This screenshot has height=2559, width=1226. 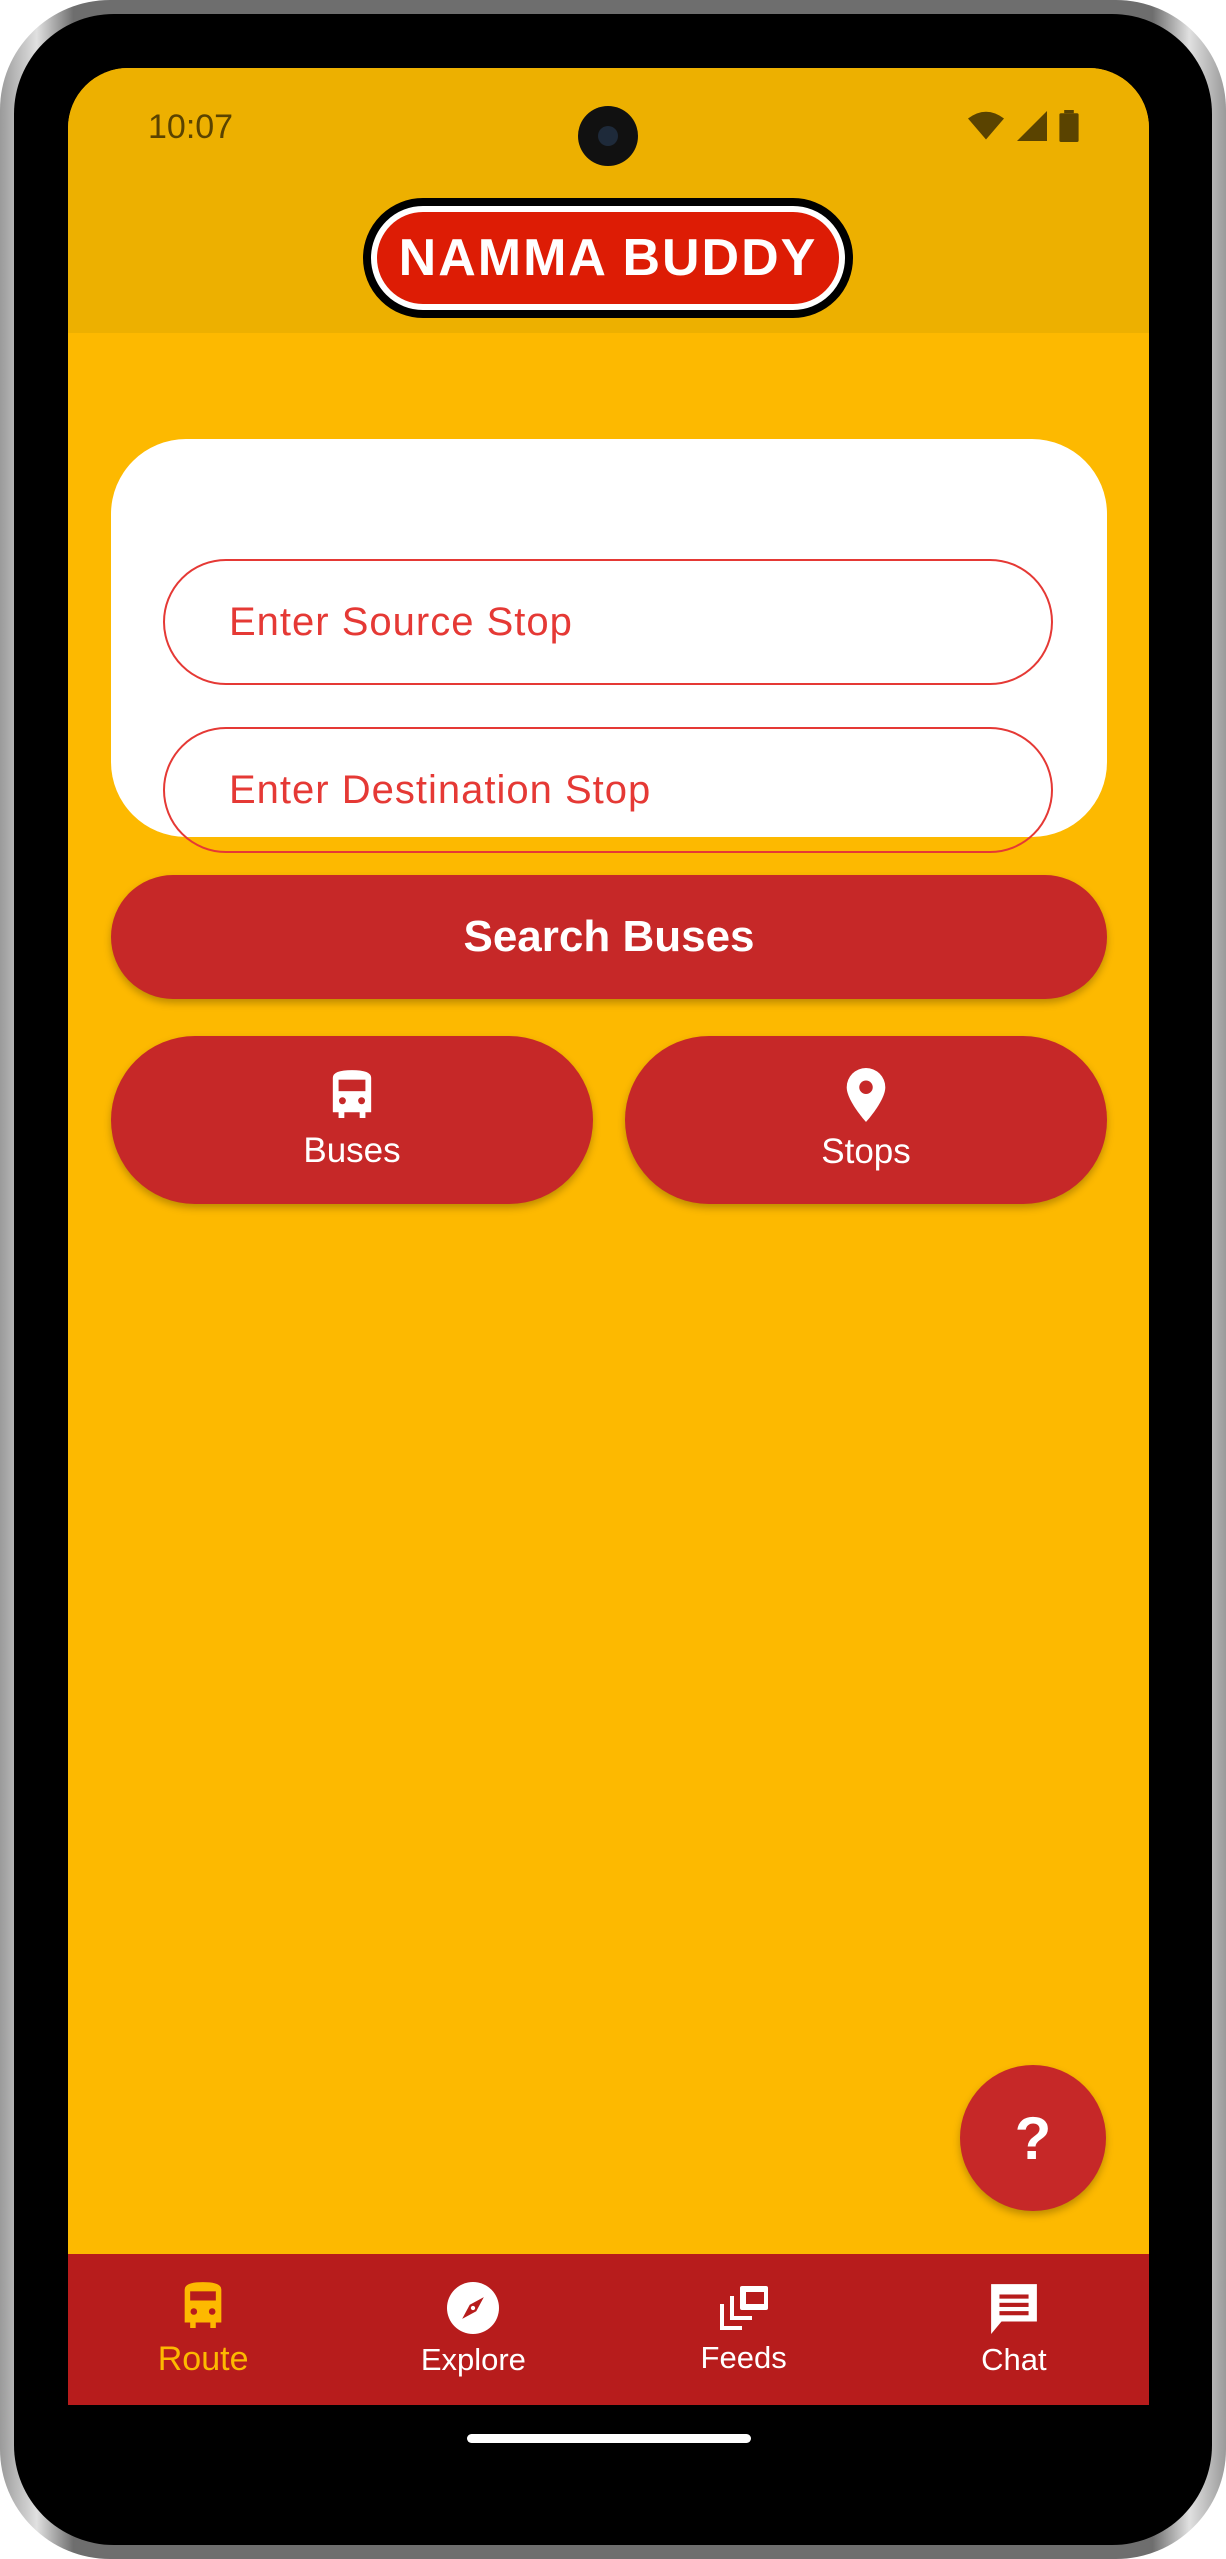 I want to click on stops-button: Stops, so click(x=866, y=1120).